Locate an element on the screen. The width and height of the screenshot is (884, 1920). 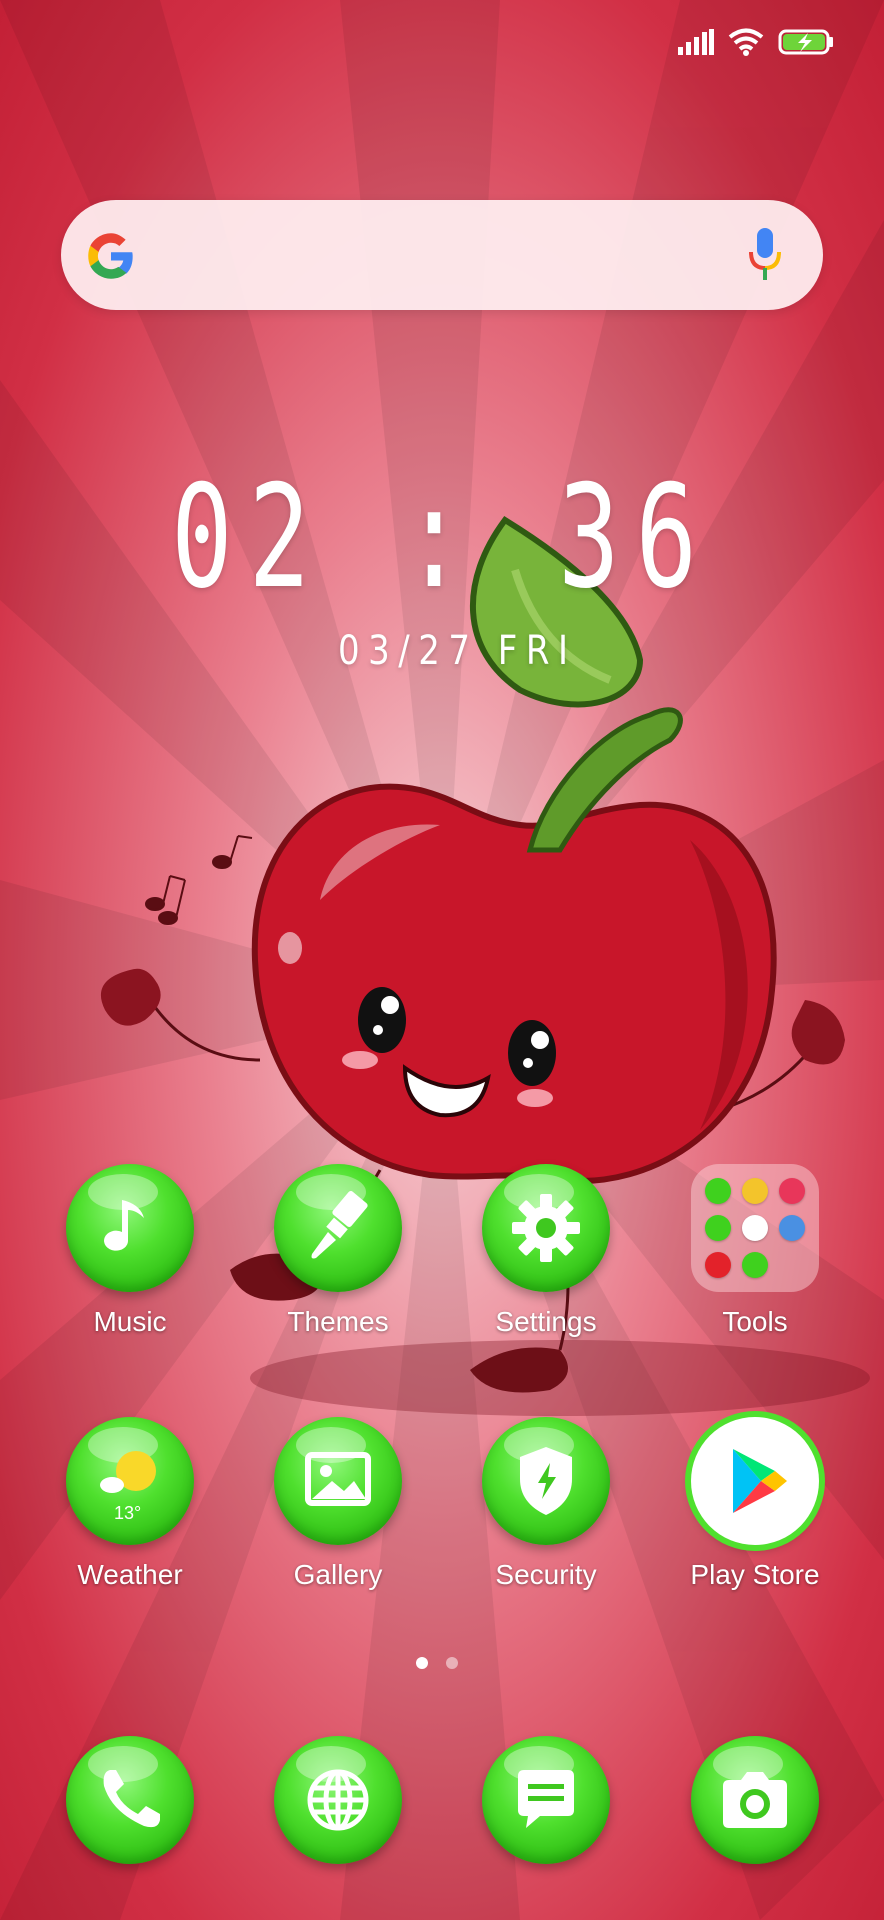
app-security: Security is located at coordinates (546, 1504).